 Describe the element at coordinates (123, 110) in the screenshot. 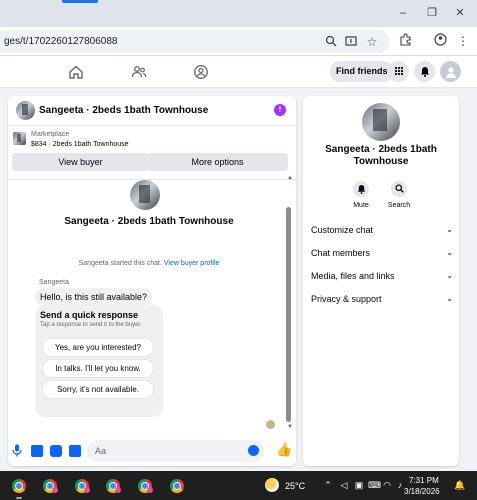

I see `chat-title: Sangeeta · 2beds 1bath Townhouse` at that location.